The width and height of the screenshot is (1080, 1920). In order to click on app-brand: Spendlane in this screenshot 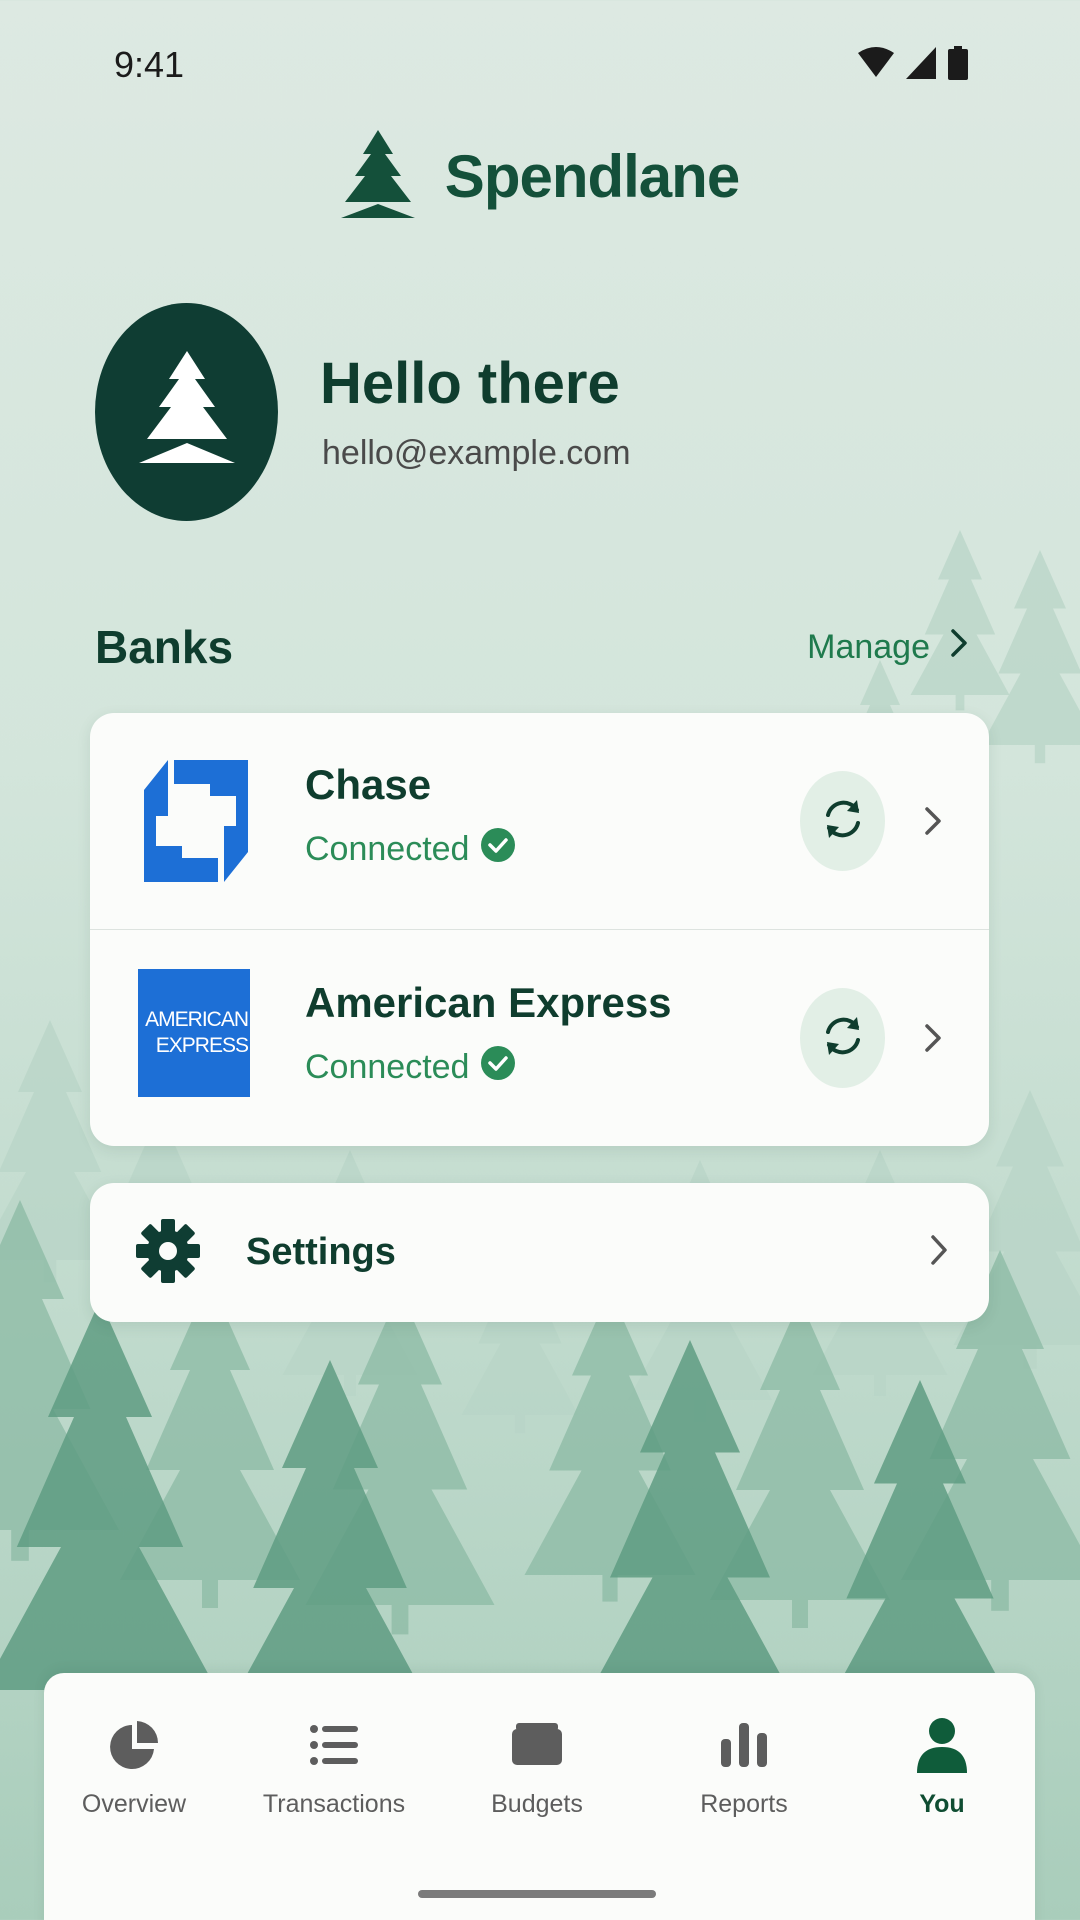, I will do `click(540, 176)`.